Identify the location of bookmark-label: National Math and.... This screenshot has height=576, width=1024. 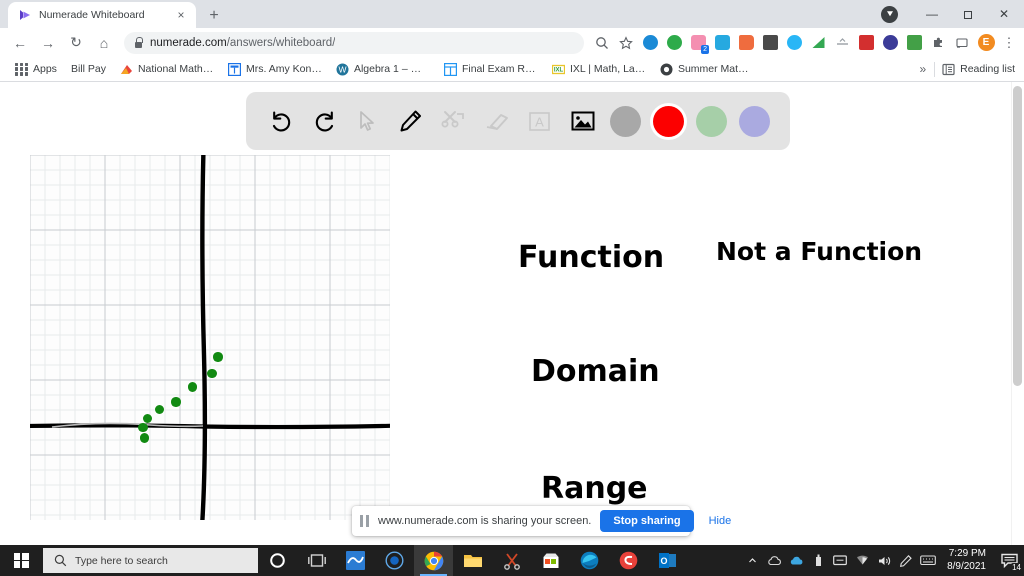
(175, 69).